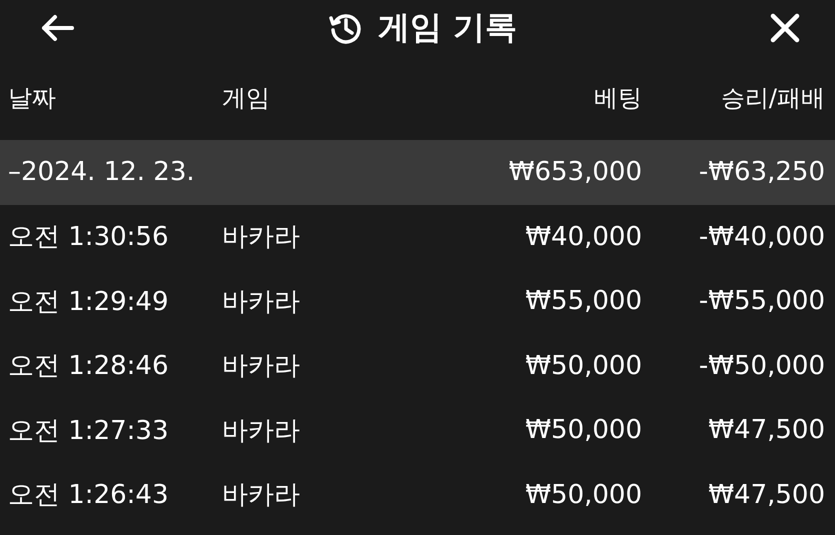 The image size is (835, 535). Describe the element at coordinates (583, 301) in the screenshot. I see `bet-cell: ₩55,000` at that location.